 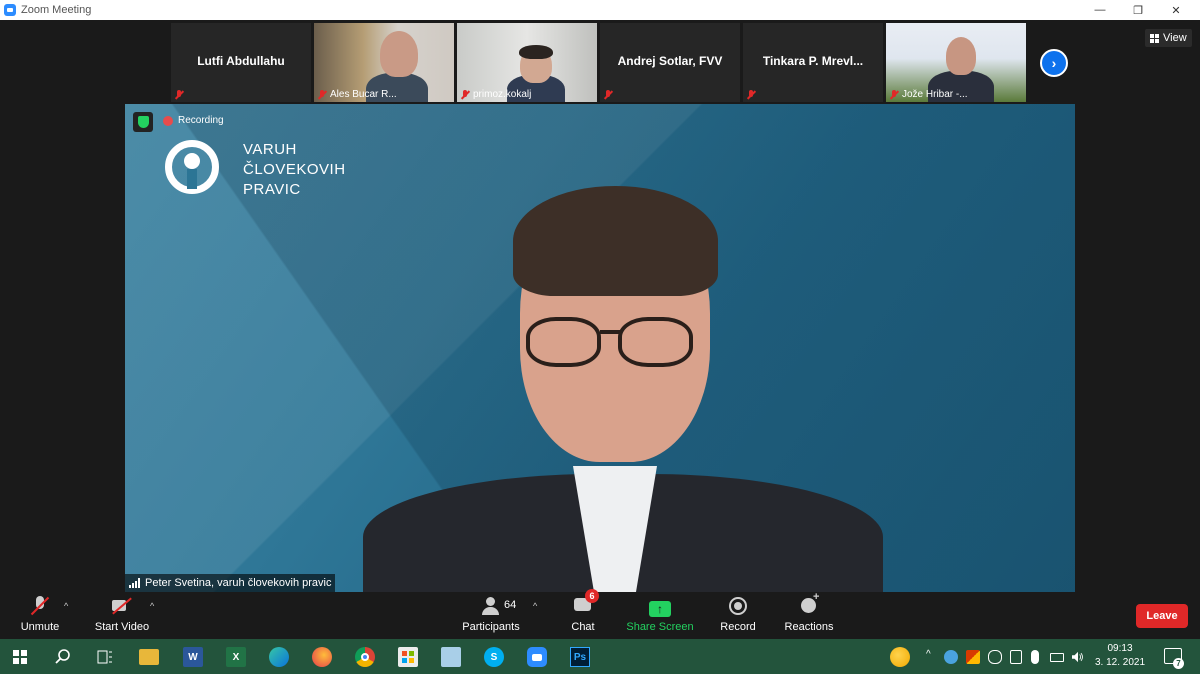 I want to click on reactions-icon, so click(x=809, y=604).